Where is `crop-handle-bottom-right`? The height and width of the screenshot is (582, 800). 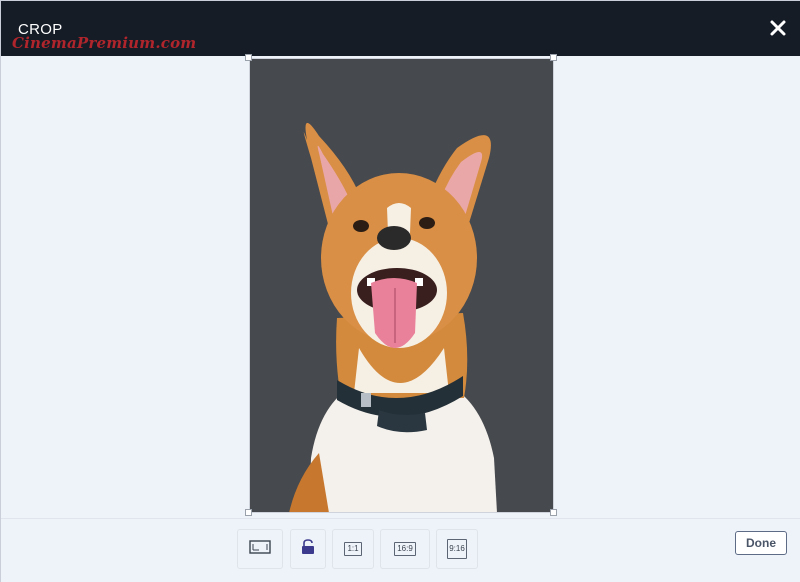 crop-handle-bottom-right is located at coordinates (553, 512).